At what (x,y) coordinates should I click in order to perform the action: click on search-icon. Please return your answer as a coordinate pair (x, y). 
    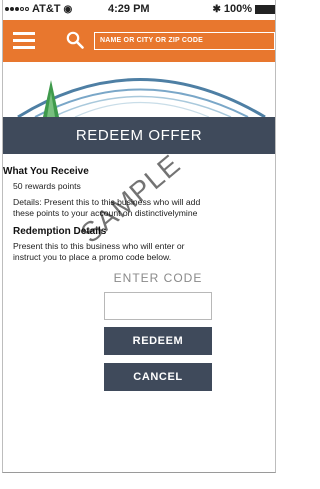
    Looking at the image, I should click on (75, 40).